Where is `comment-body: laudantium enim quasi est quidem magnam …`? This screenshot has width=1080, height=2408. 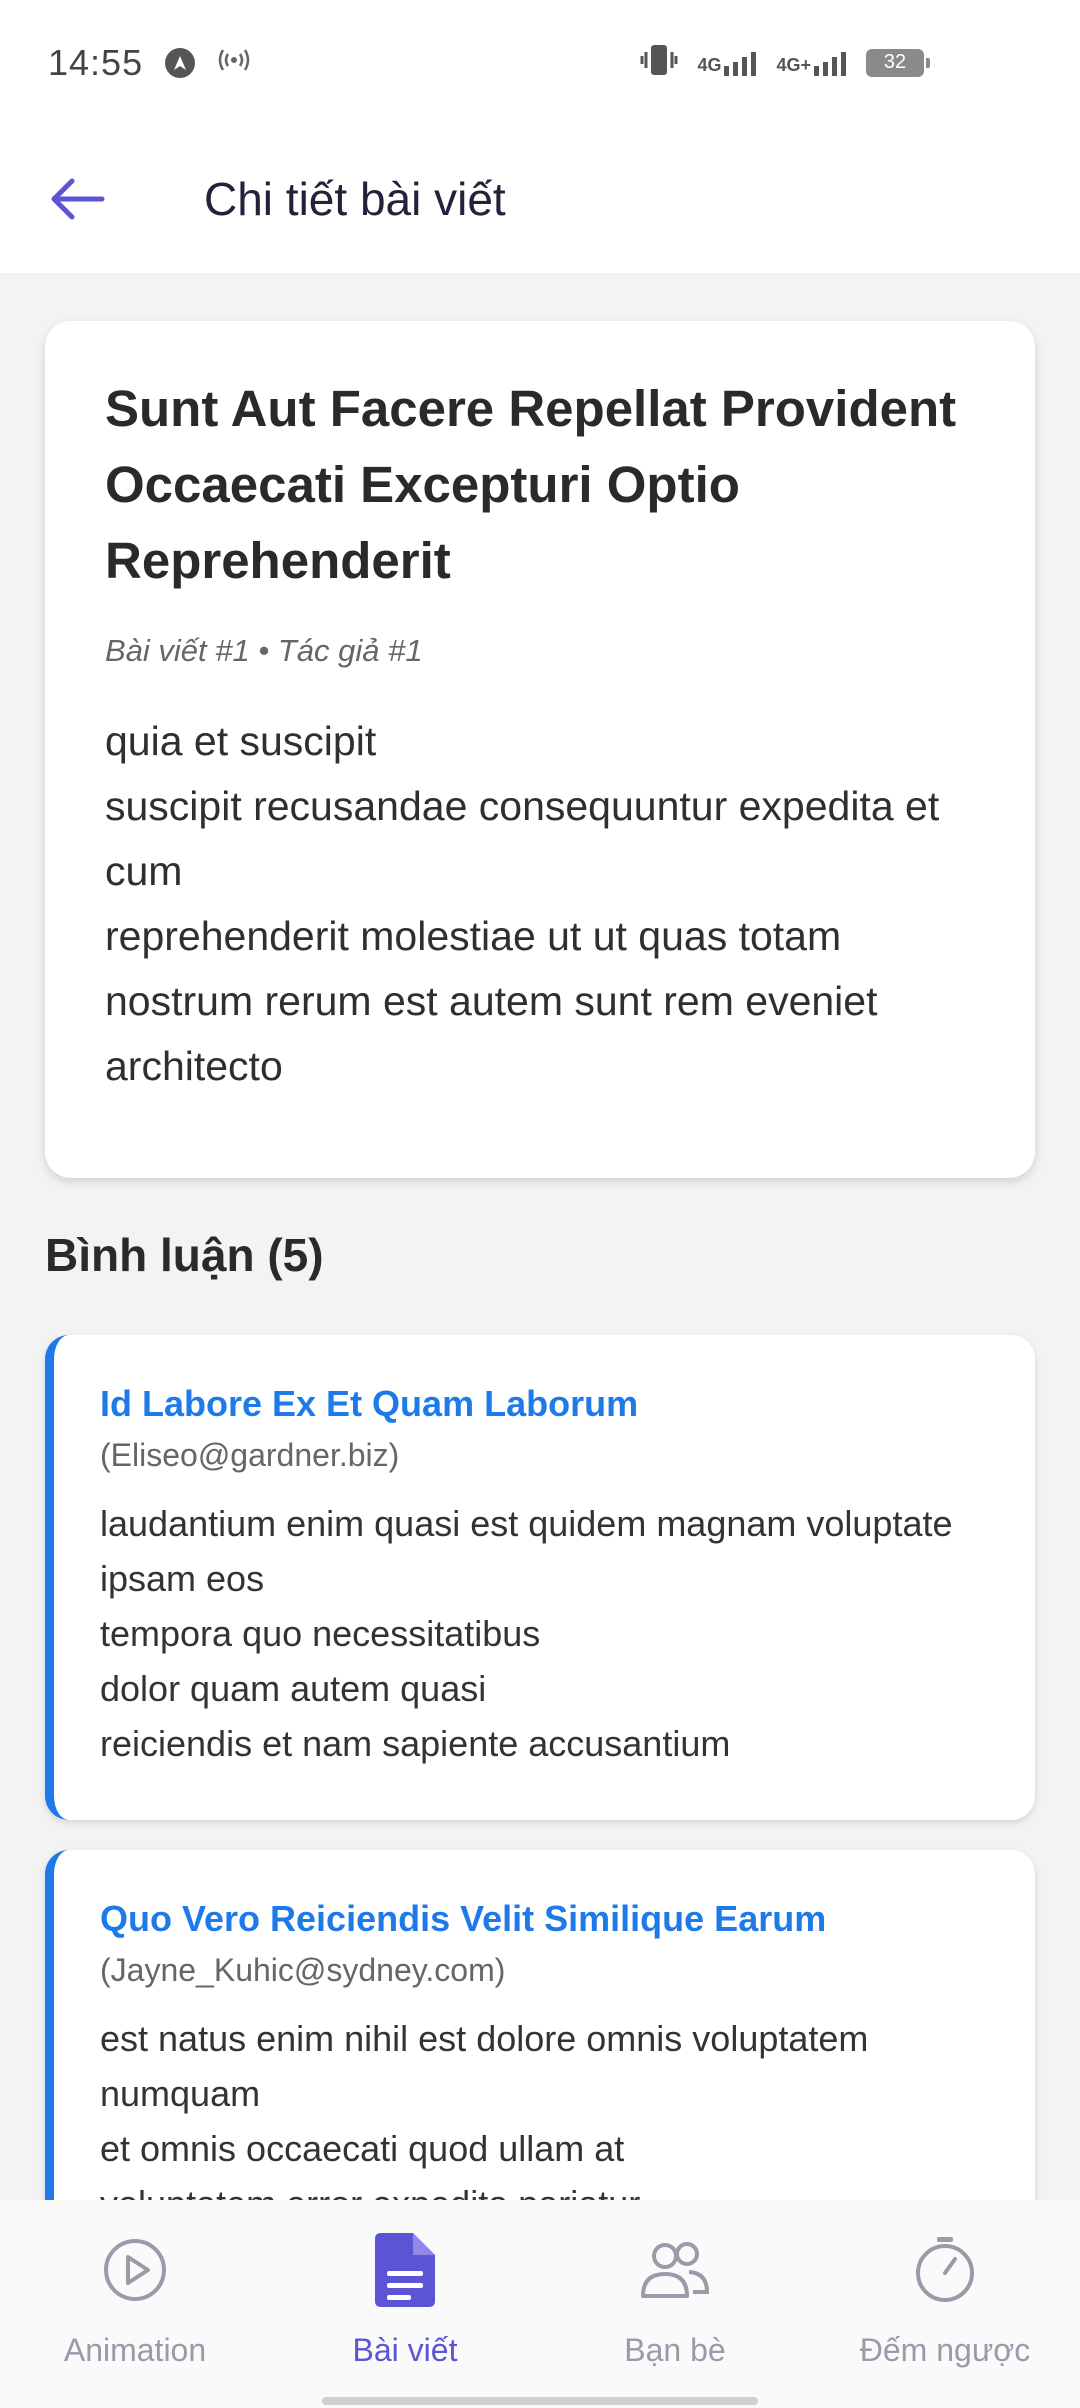
comment-body: laudantium enim quasi est quidem magnam … is located at coordinates (526, 1633).